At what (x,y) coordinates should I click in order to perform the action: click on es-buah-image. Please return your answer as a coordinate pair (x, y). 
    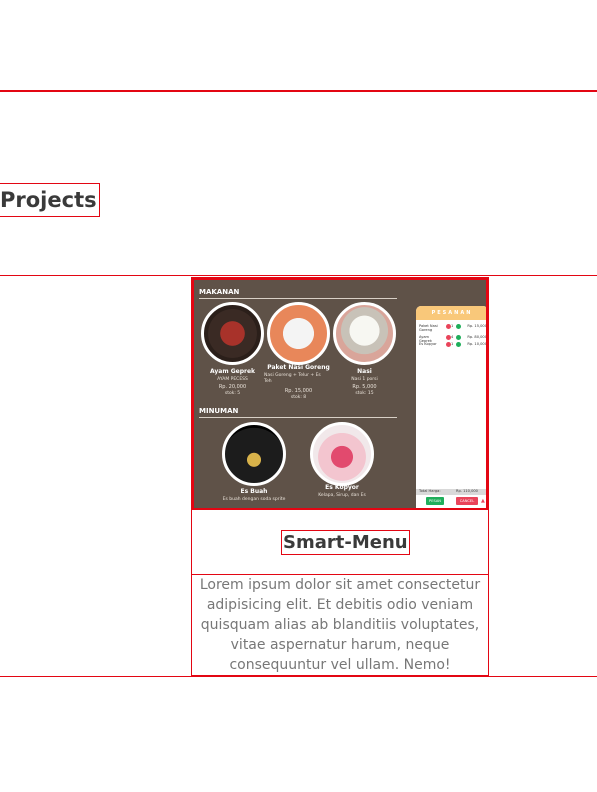
    Looking at the image, I should click on (254, 454).